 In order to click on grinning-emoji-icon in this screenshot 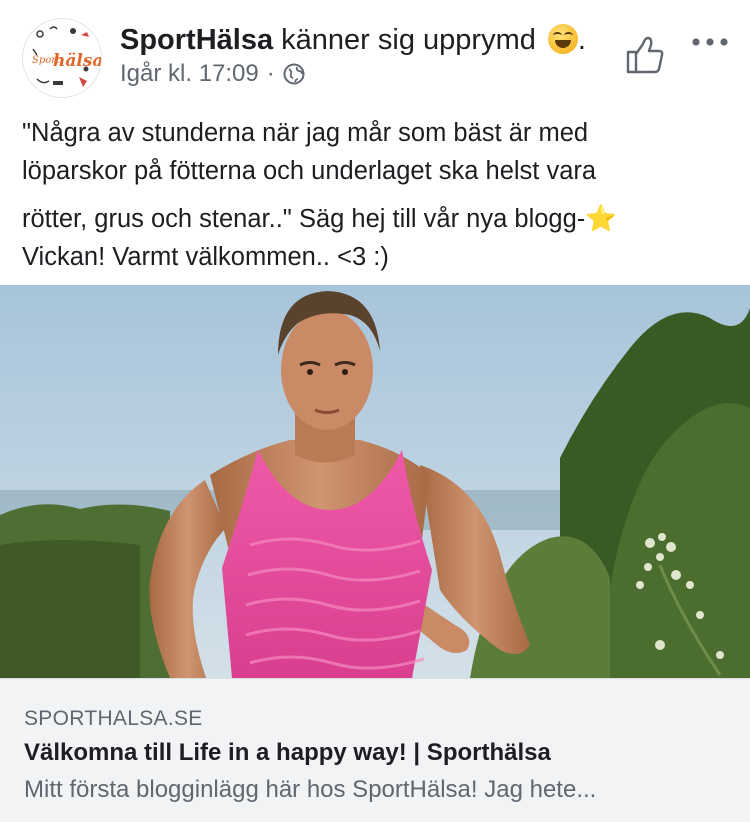, I will do `click(562, 39)`.